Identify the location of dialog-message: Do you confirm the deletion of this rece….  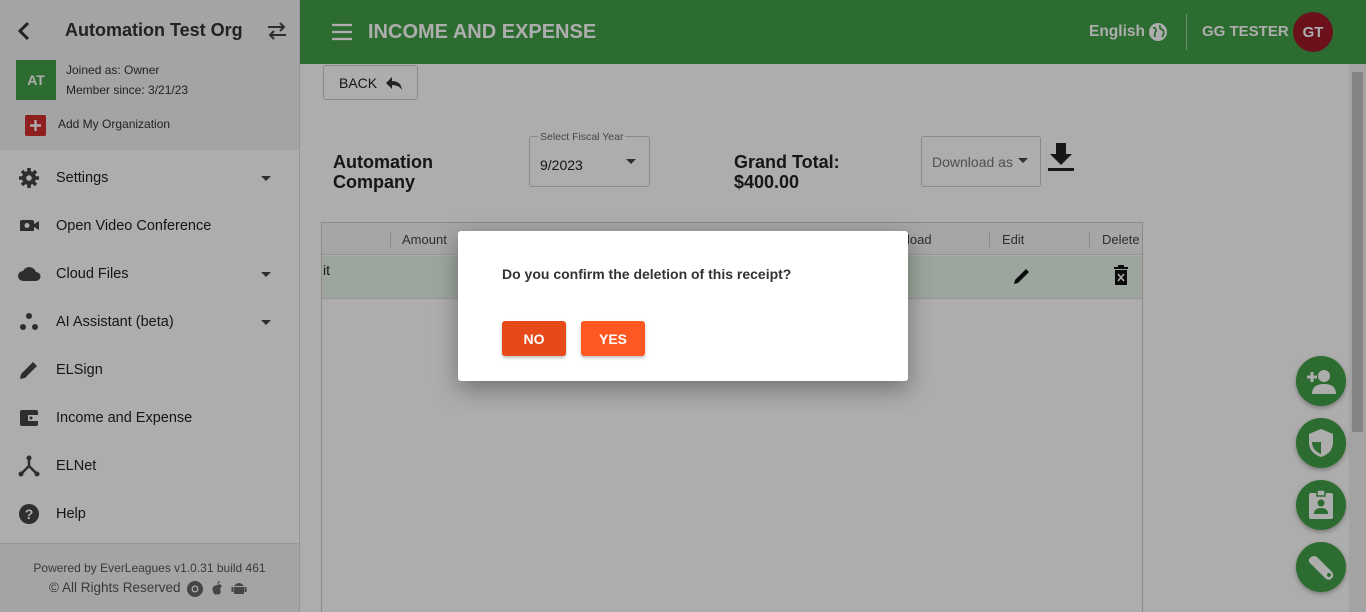
(647, 274).